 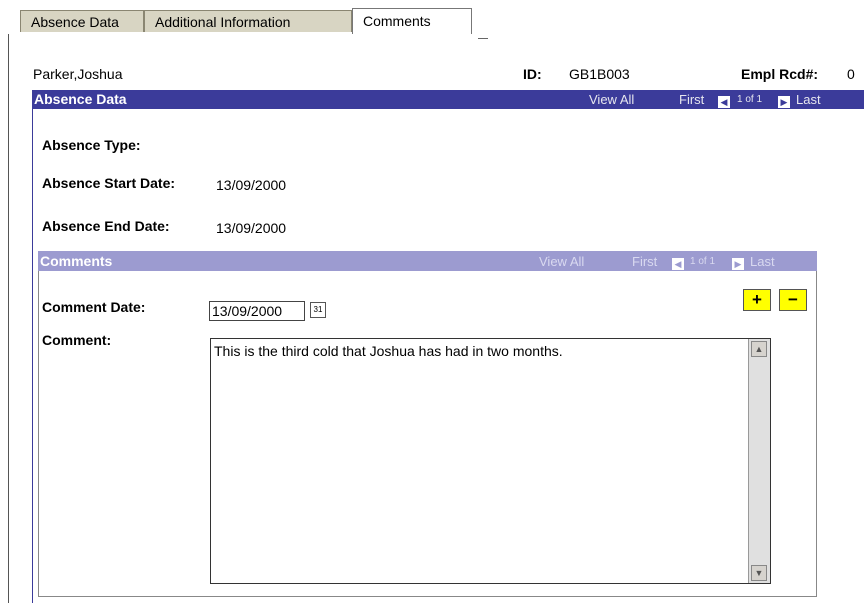 What do you see at coordinates (691, 99) in the screenshot?
I see `first-link: First` at bounding box center [691, 99].